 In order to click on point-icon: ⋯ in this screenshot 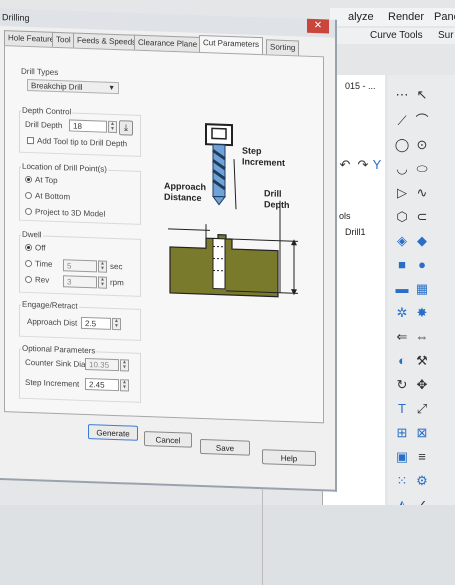, I will do `click(402, 95)`.